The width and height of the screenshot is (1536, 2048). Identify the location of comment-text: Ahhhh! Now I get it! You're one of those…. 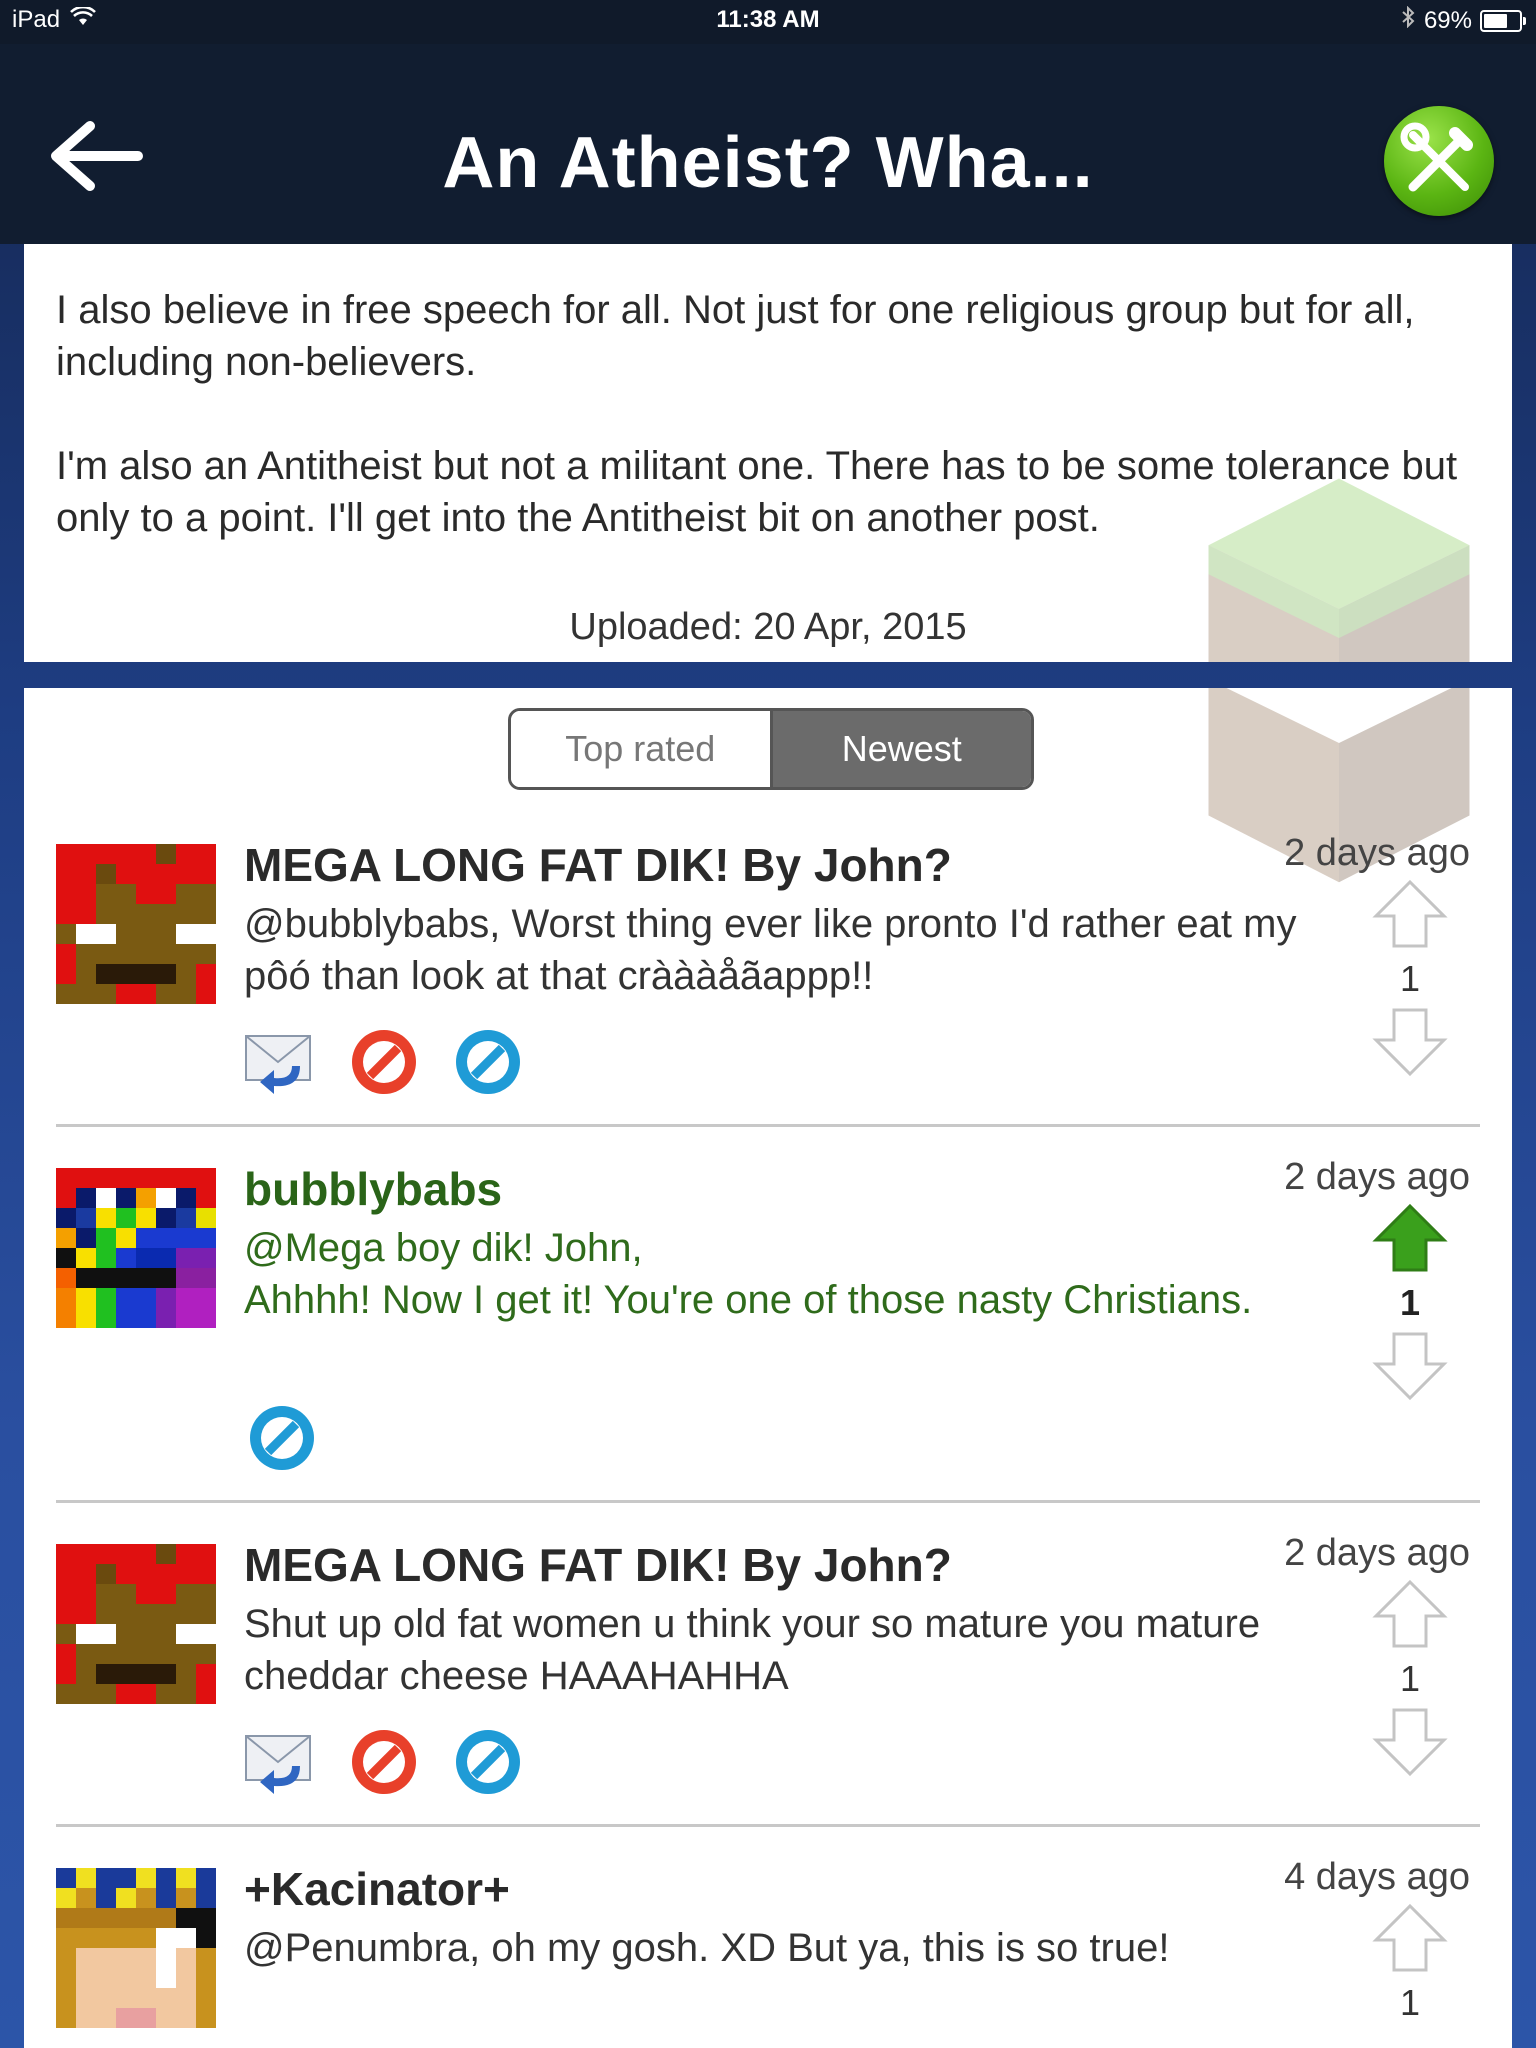
(748, 1300).